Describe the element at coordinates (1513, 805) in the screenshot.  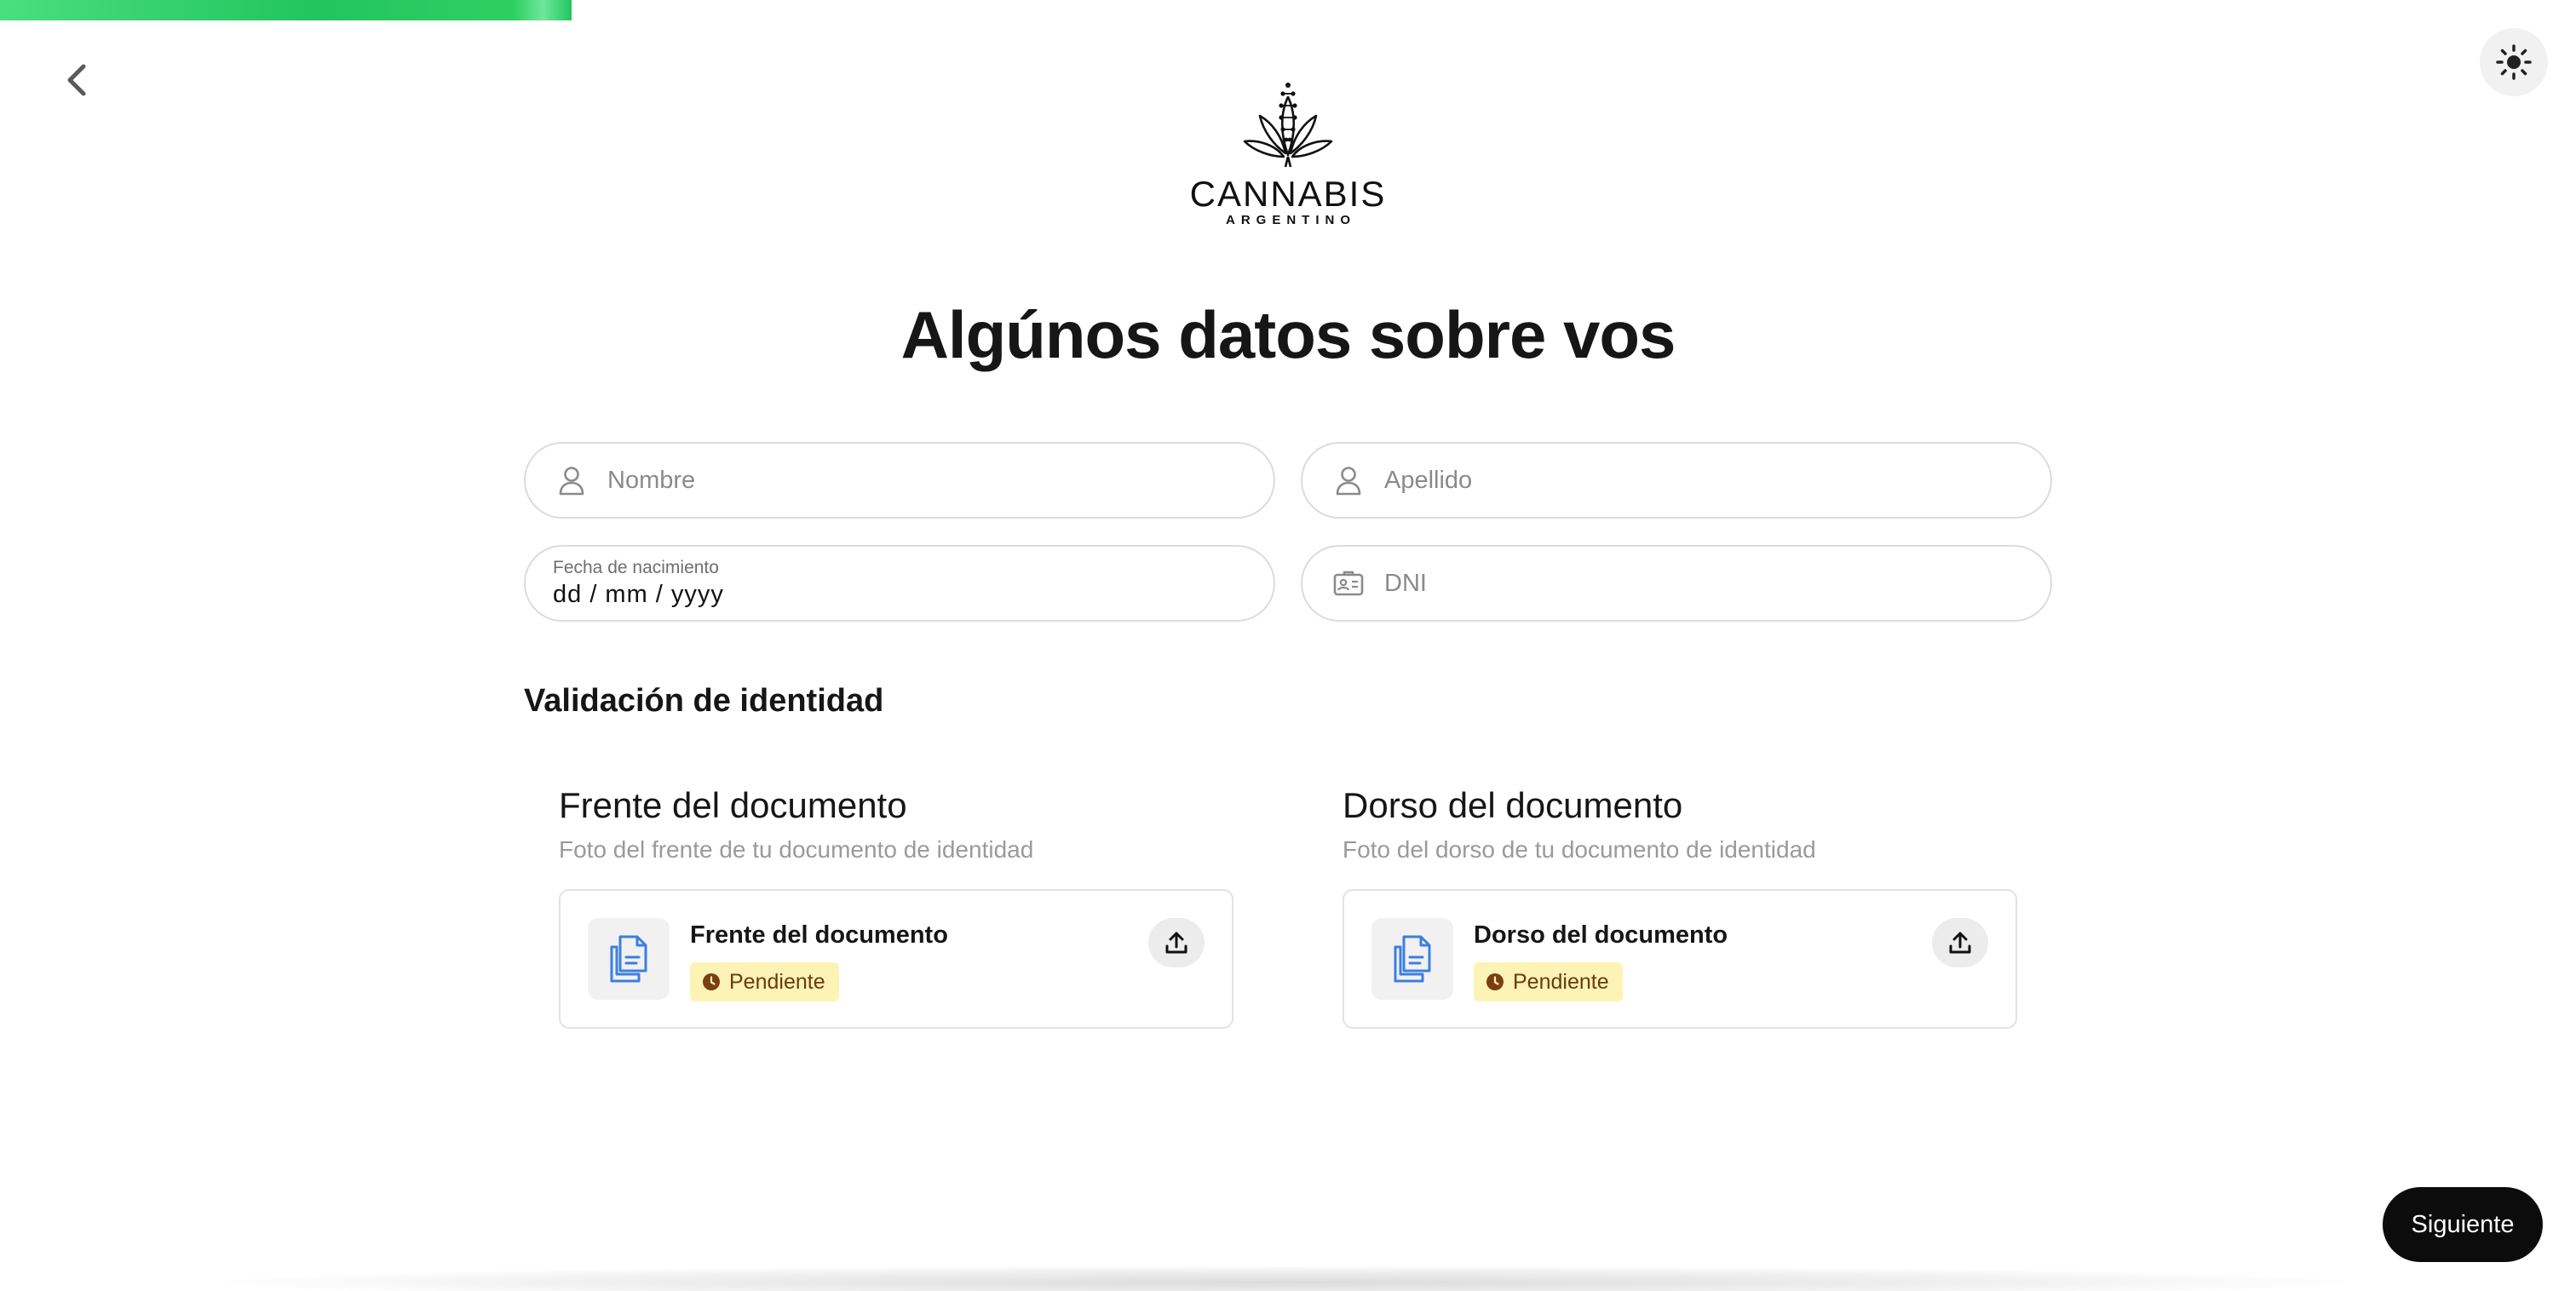
I see `back-document-title: Dorso del documento` at that location.